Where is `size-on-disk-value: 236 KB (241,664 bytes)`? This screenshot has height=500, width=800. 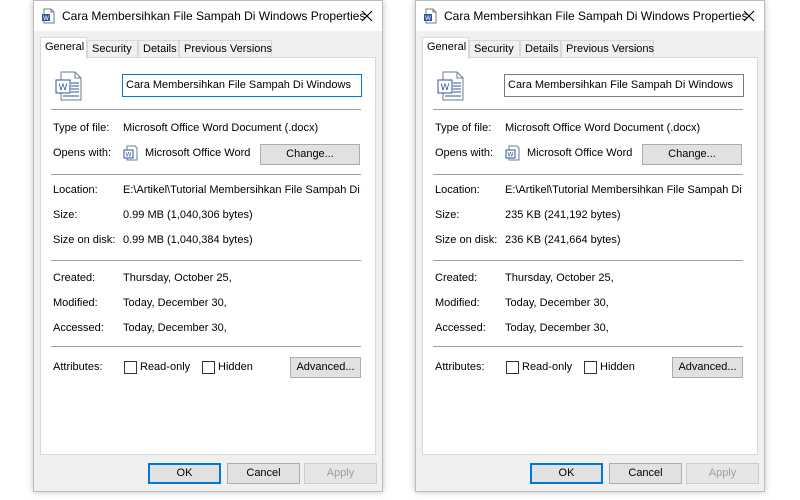 size-on-disk-value: 236 KB (241,664 bytes) is located at coordinates (563, 240).